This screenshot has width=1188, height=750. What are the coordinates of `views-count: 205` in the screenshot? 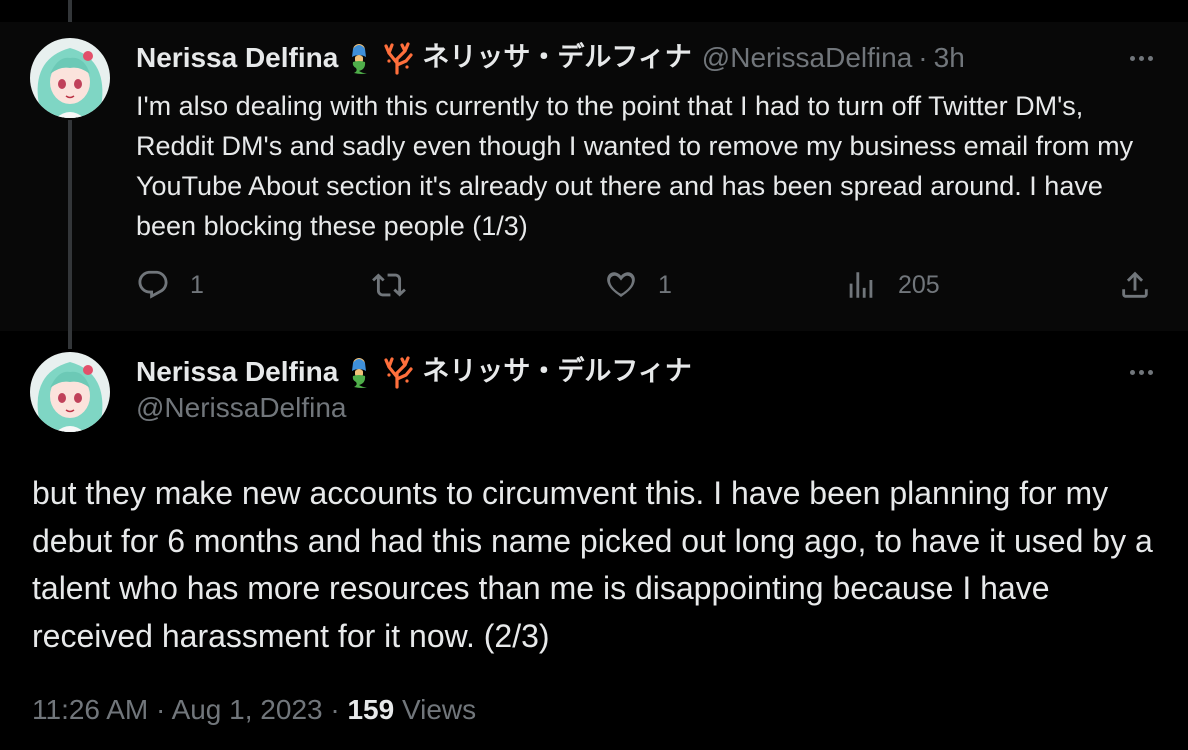 It's located at (919, 284).